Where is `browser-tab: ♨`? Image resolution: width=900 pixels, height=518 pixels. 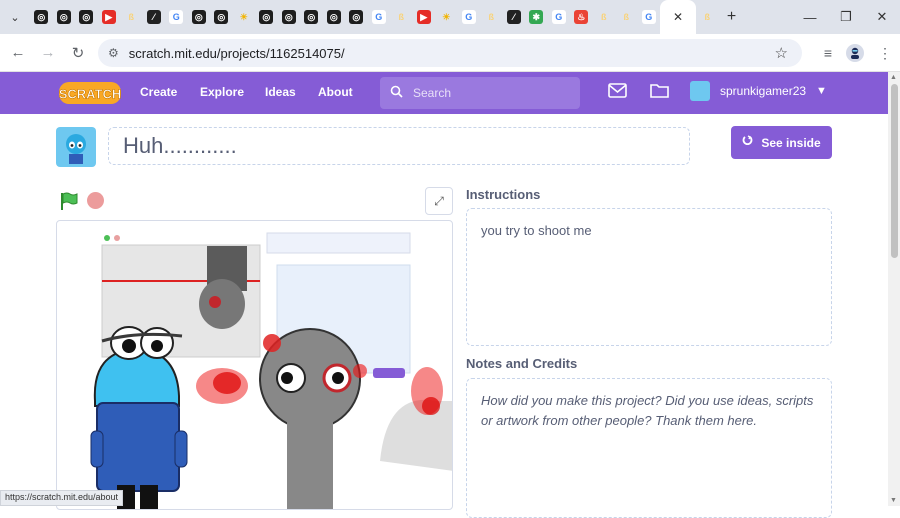 browser-tab: ♨ is located at coordinates (581, 17).